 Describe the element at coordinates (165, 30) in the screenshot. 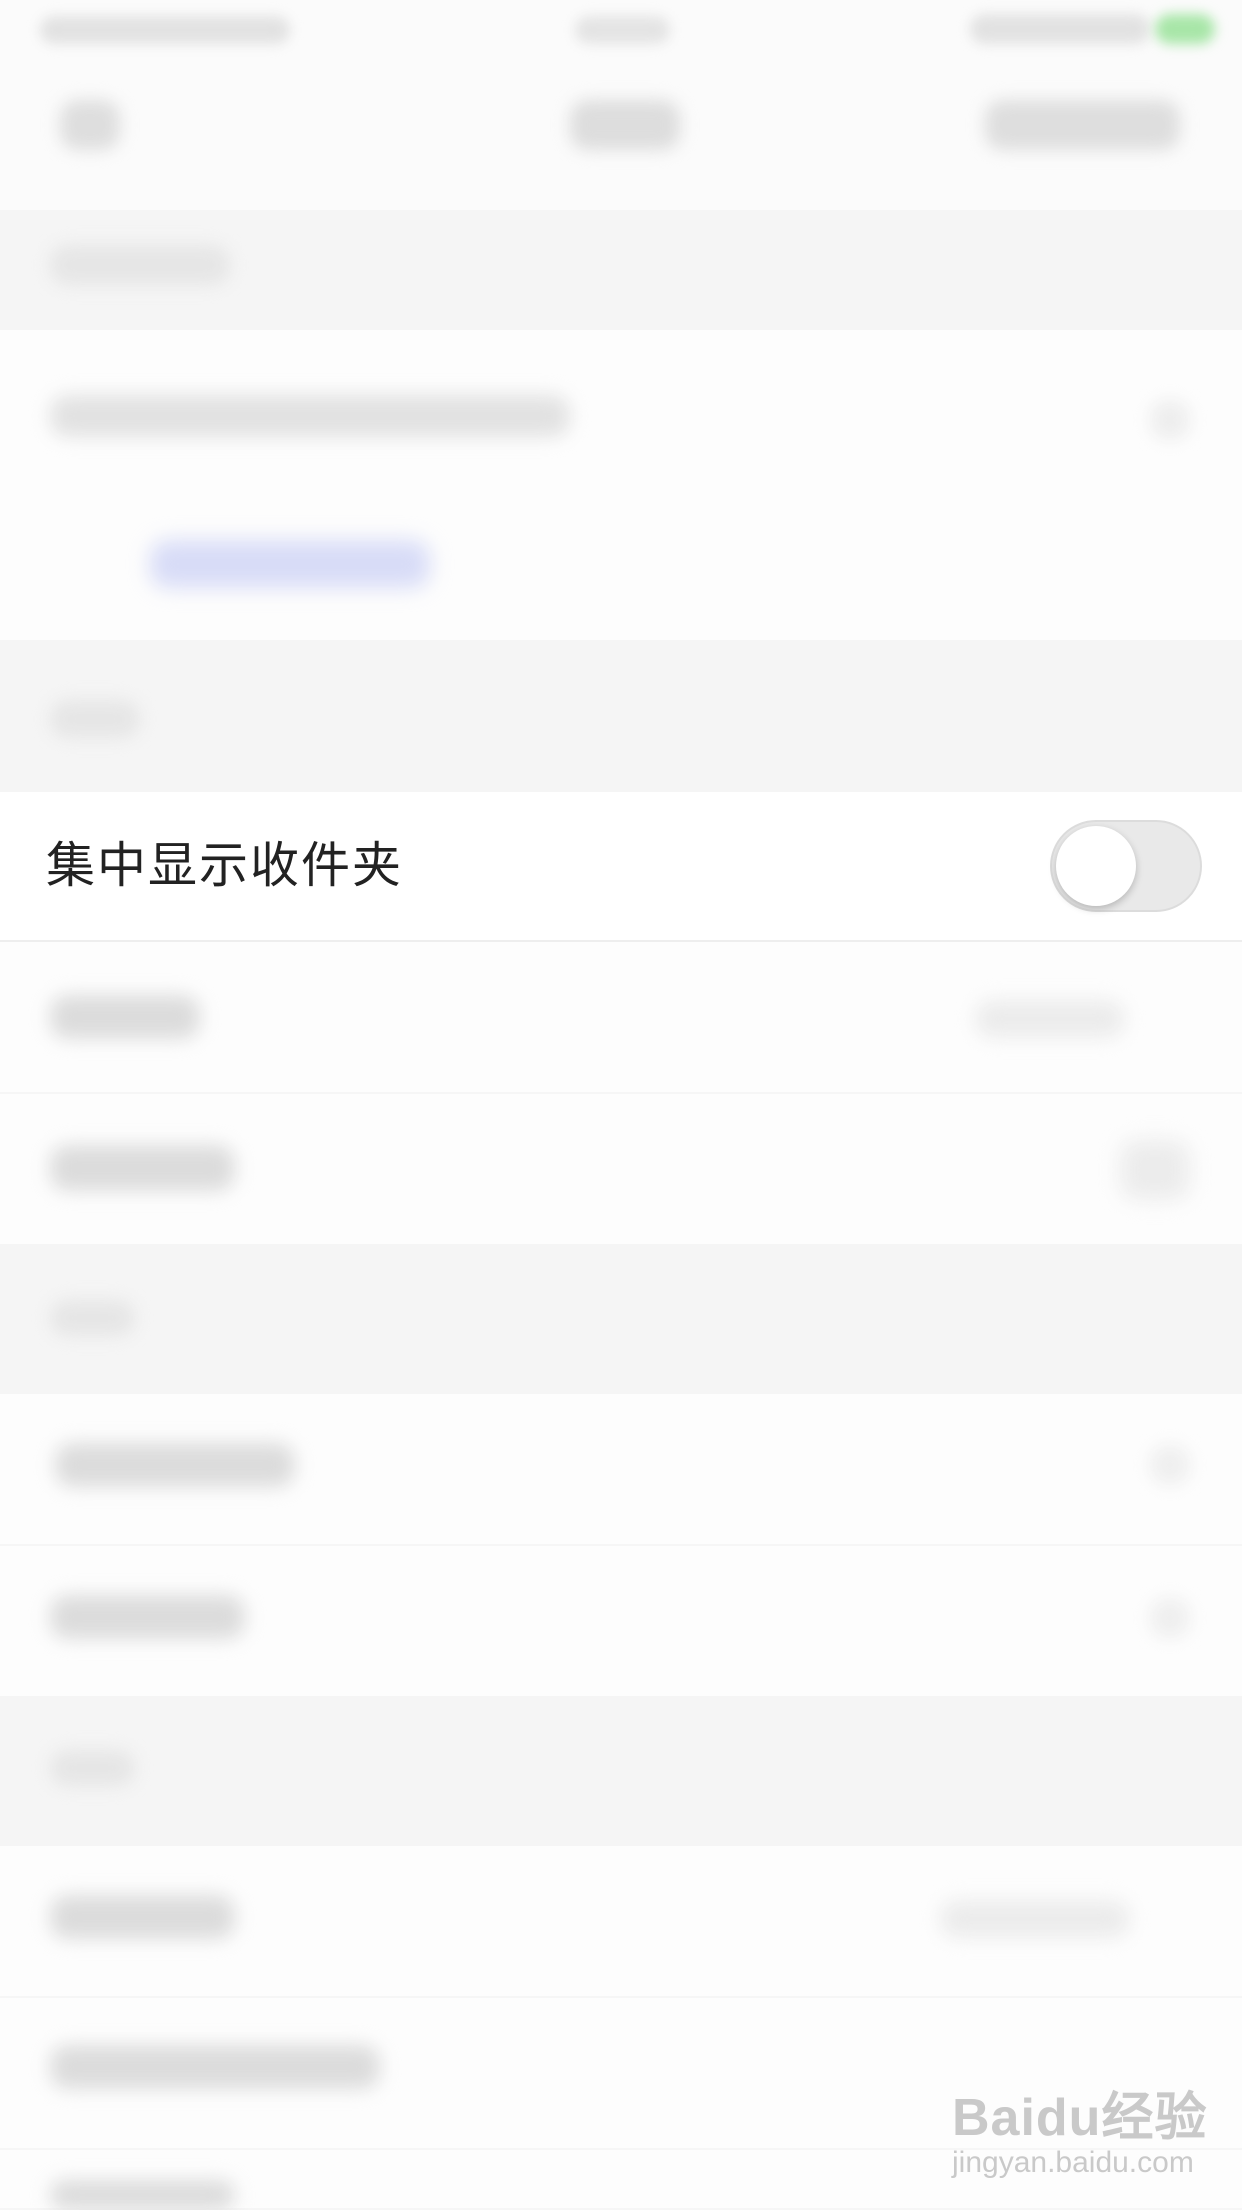

I see `status-carrier-blur` at that location.